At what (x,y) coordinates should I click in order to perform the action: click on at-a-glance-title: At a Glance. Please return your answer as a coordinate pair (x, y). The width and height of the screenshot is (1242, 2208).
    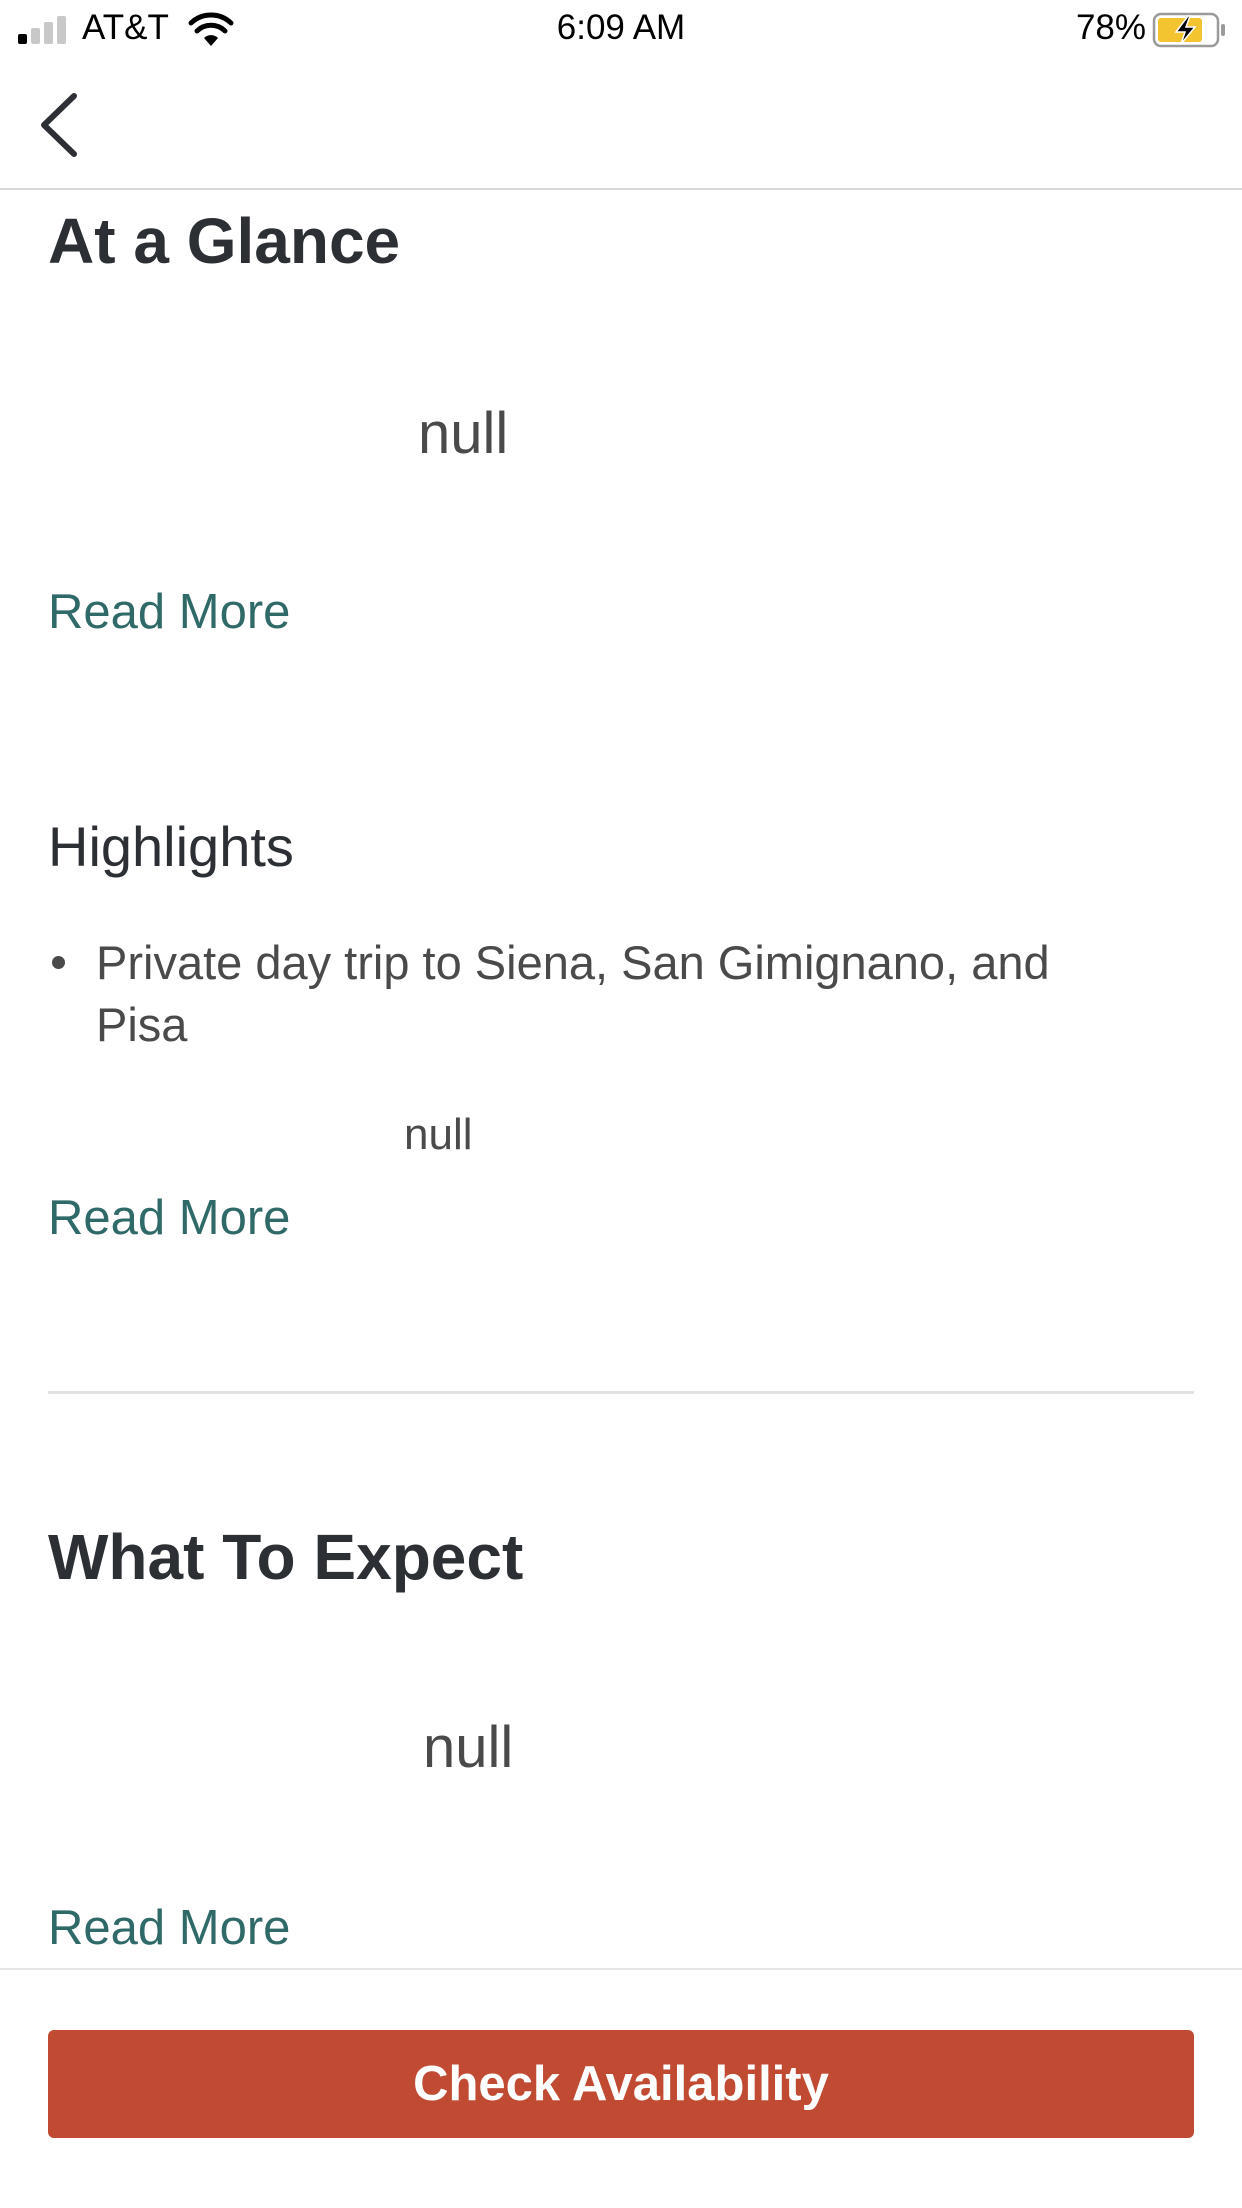
    Looking at the image, I should click on (224, 241).